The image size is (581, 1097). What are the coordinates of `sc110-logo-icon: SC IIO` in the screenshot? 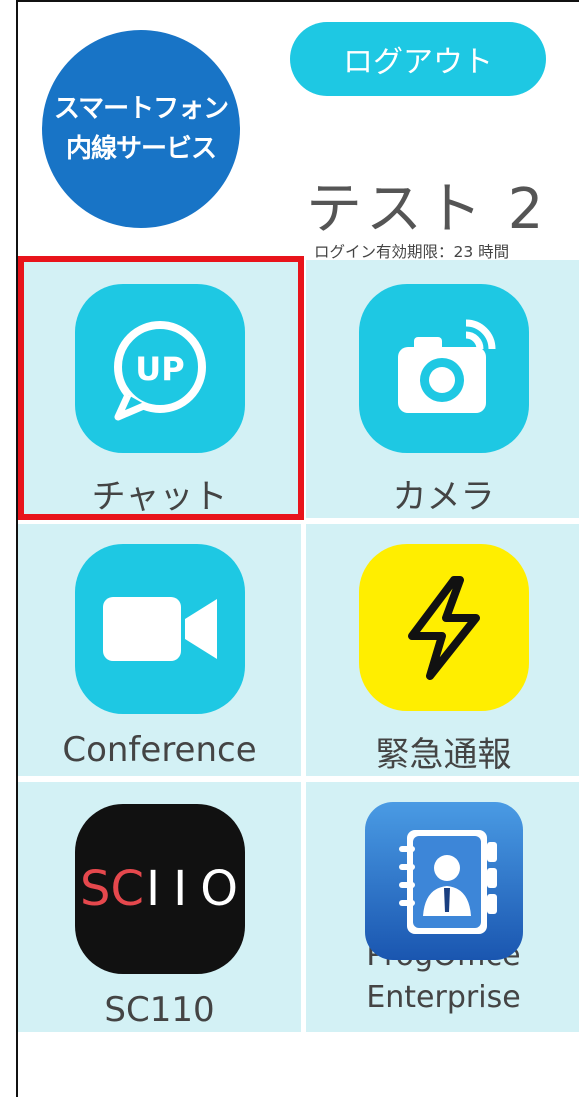 It's located at (159, 889).